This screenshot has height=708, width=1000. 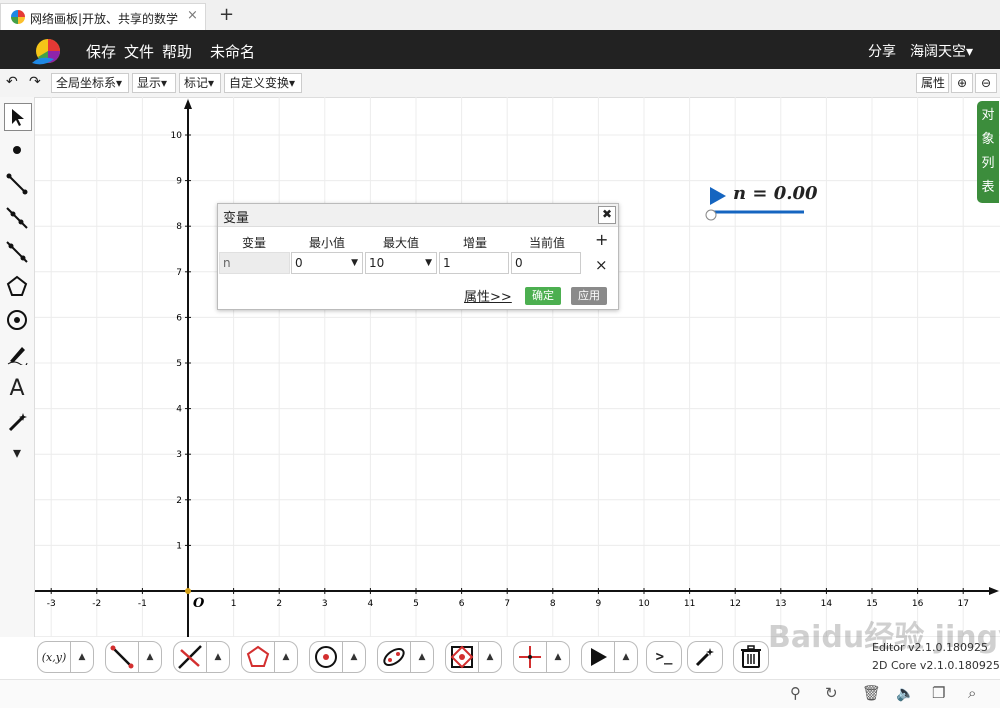 What do you see at coordinates (192, 15) in the screenshot?
I see `tab-close-icon: ×` at bounding box center [192, 15].